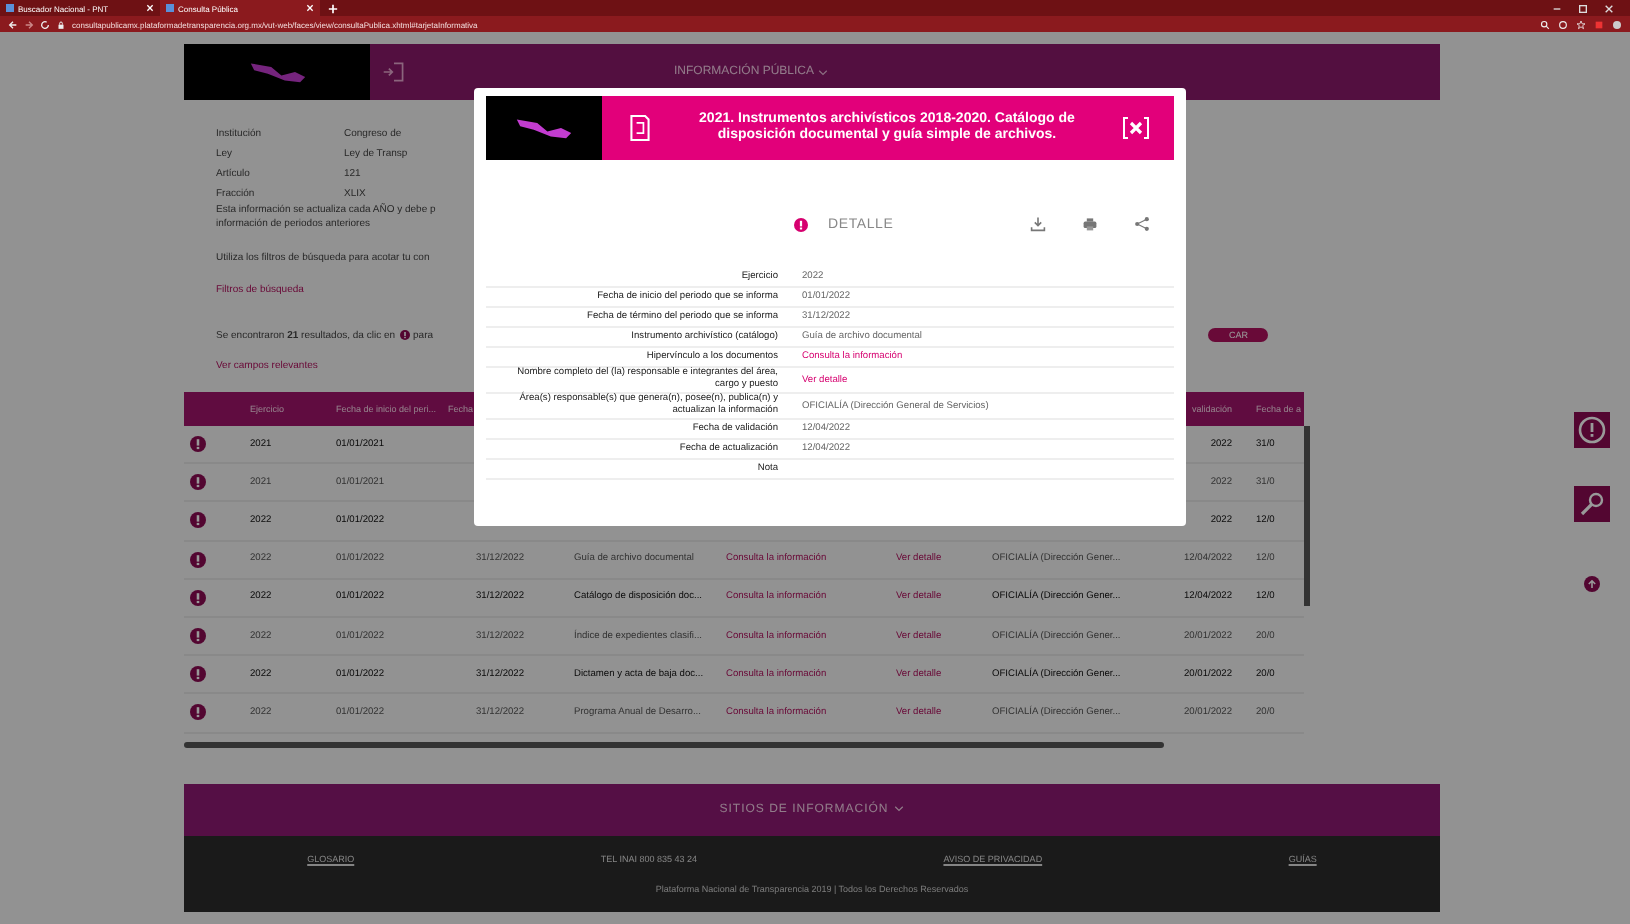  I want to click on forward-icon, so click(29, 24).